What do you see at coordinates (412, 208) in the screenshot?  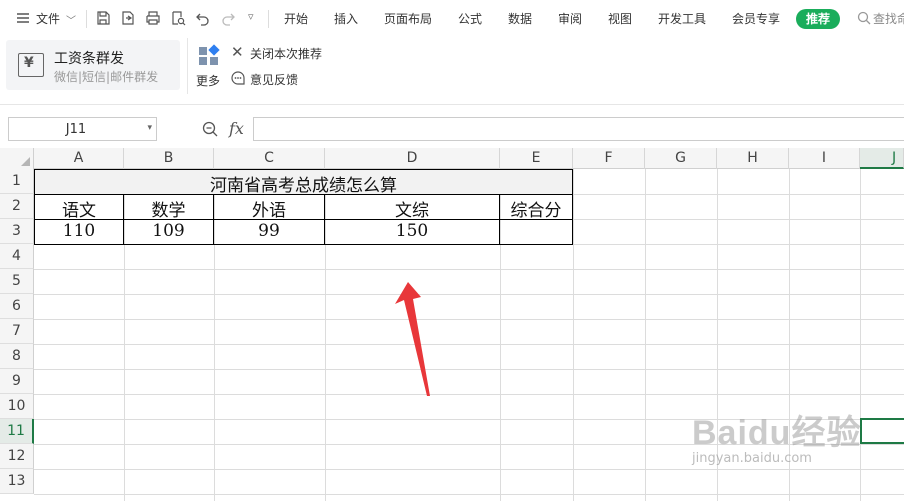 I see `header-liberal-arts: 文综` at bounding box center [412, 208].